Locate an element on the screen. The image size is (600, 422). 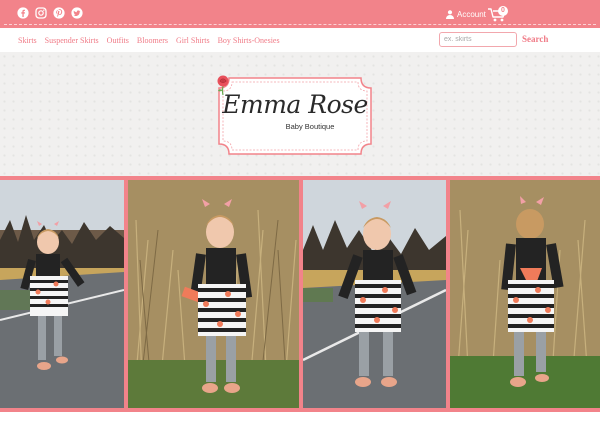
user-icon is located at coordinates (450, 14).